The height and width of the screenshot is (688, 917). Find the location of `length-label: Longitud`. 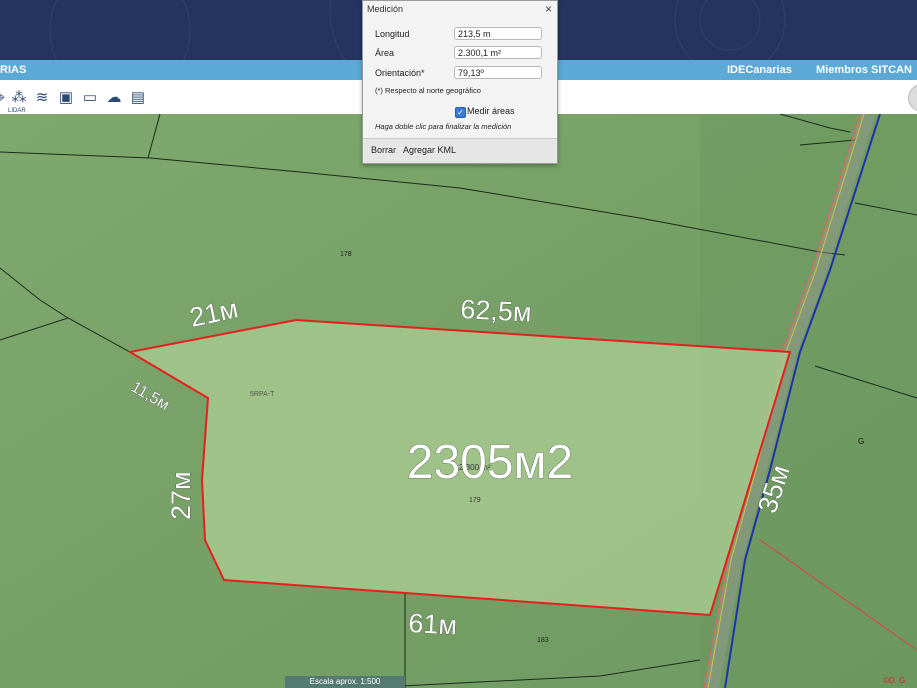

length-label: Longitud is located at coordinates (392, 34).